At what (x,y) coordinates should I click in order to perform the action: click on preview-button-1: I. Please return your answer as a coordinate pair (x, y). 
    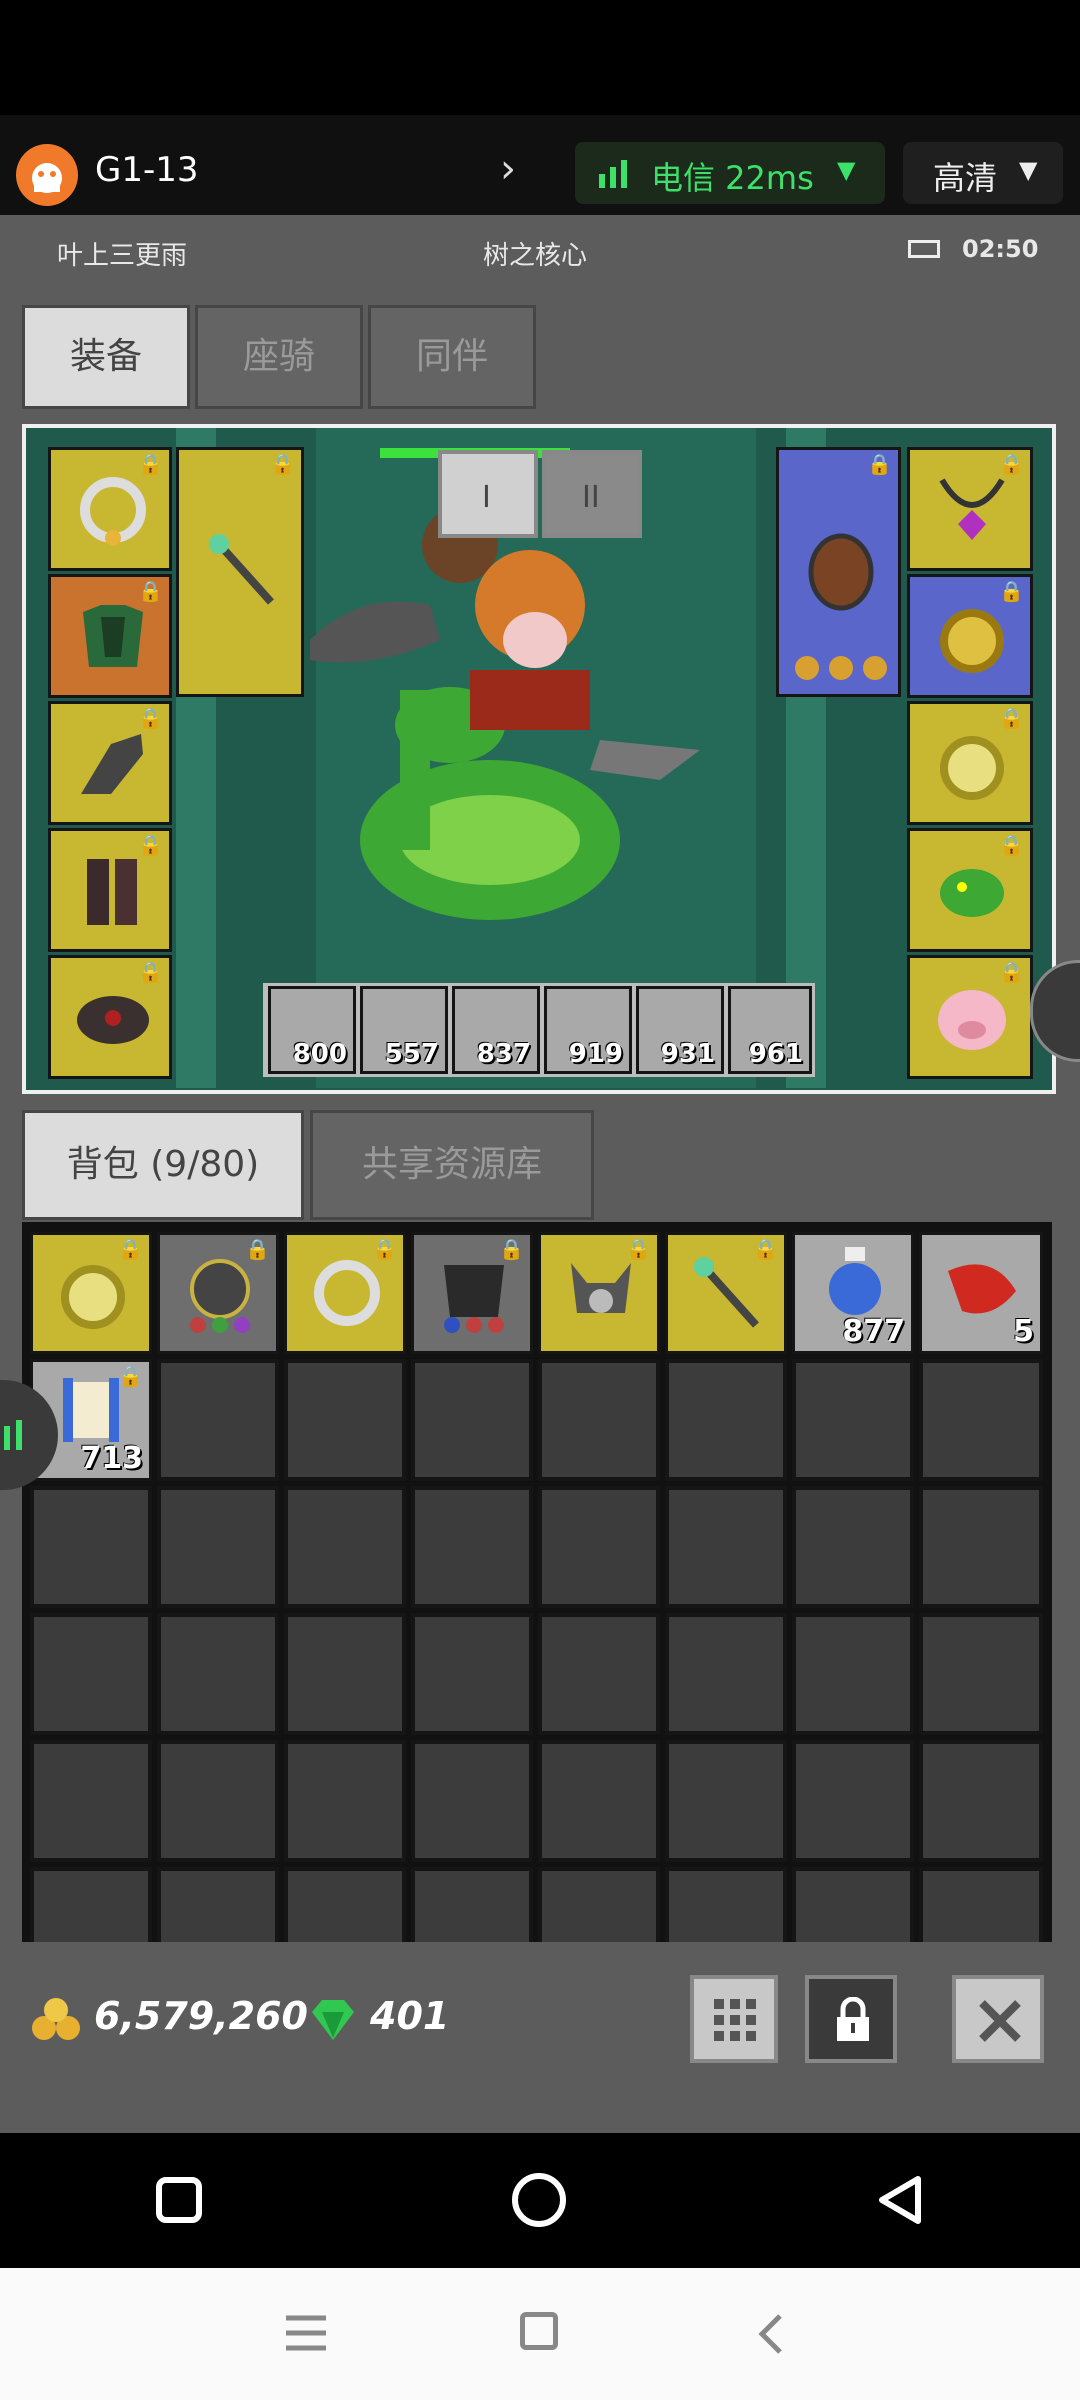
    Looking at the image, I should click on (488, 494).